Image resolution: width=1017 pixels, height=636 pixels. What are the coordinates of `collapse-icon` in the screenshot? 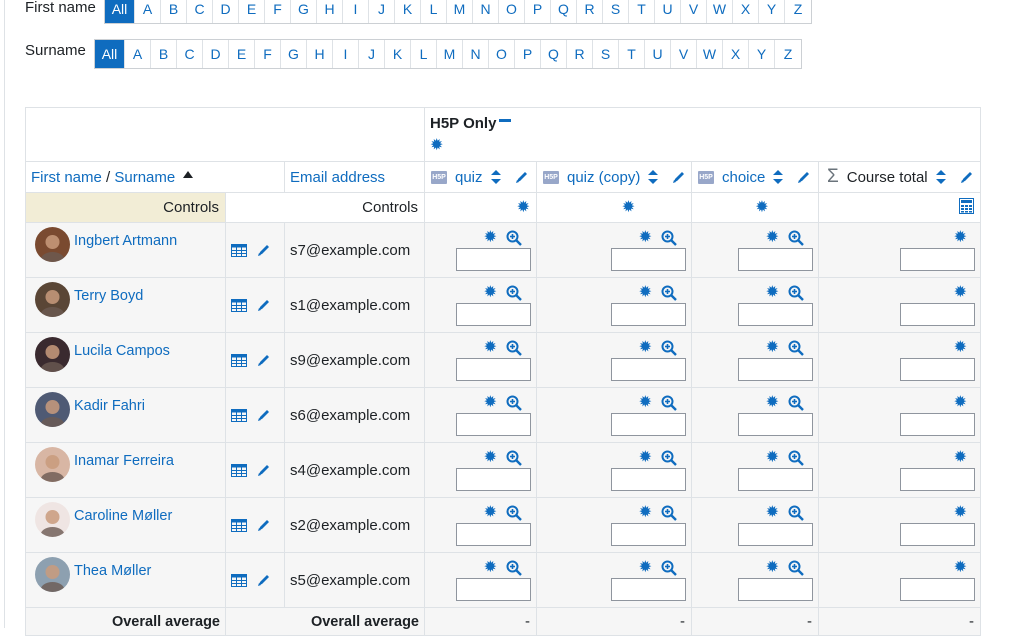 It's located at (505, 120).